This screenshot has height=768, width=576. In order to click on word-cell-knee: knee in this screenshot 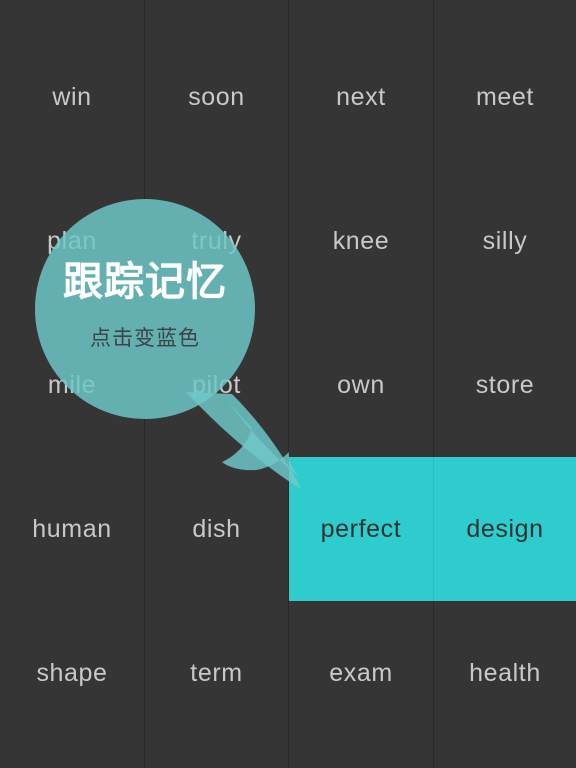, I will do `click(361, 241)`.